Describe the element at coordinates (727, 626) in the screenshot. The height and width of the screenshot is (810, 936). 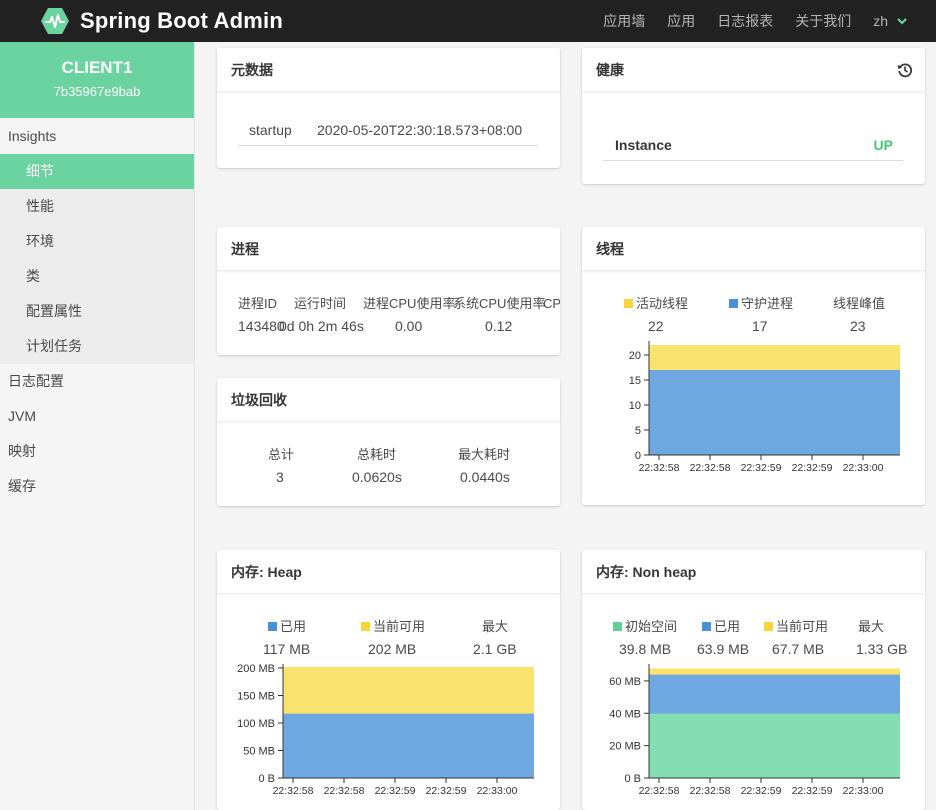
I see `nonheap-used-label: 已用` at that location.